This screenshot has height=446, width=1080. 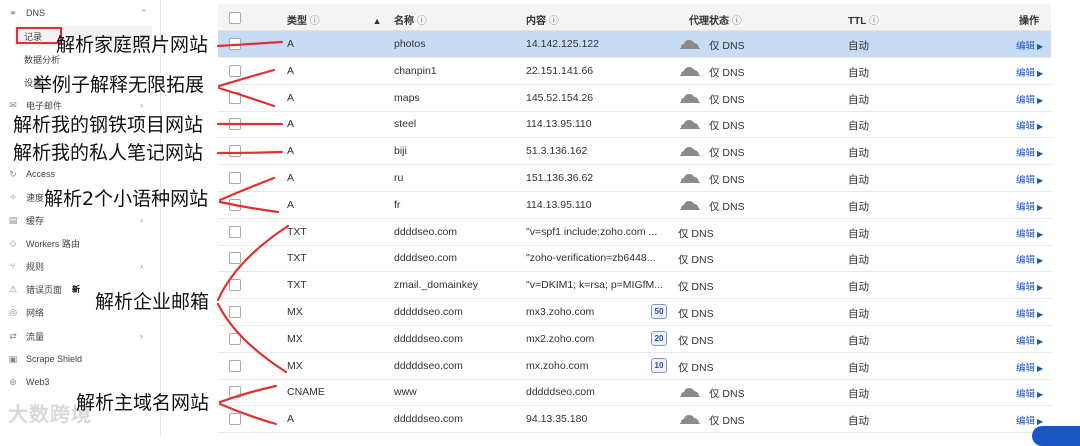 I want to click on sidebar-item-scrape-shield: ▣ Scrape Shield, so click(x=45, y=359).